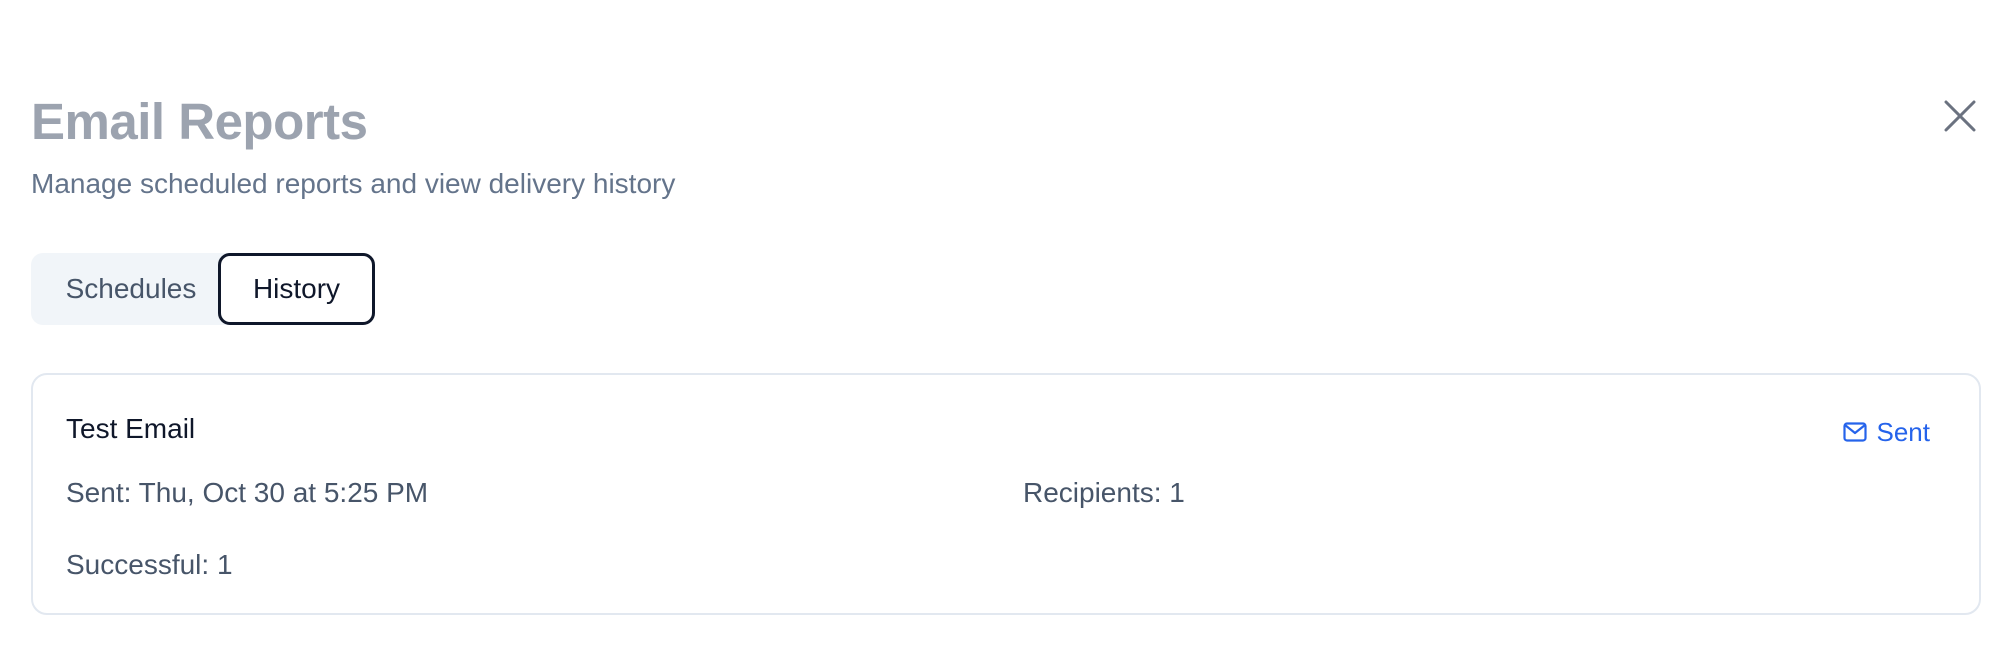 Image resolution: width=2016 pixels, height=656 pixels. I want to click on history-card-title: Test Email, so click(131, 428).